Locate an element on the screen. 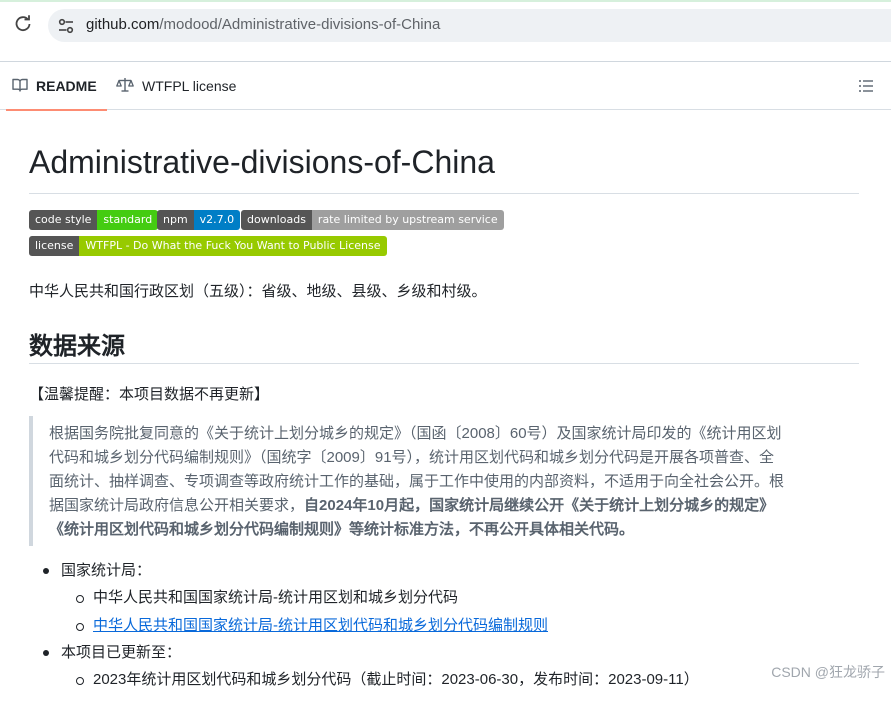 This screenshot has width=891, height=701. scale-icon is located at coordinates (129, 86).